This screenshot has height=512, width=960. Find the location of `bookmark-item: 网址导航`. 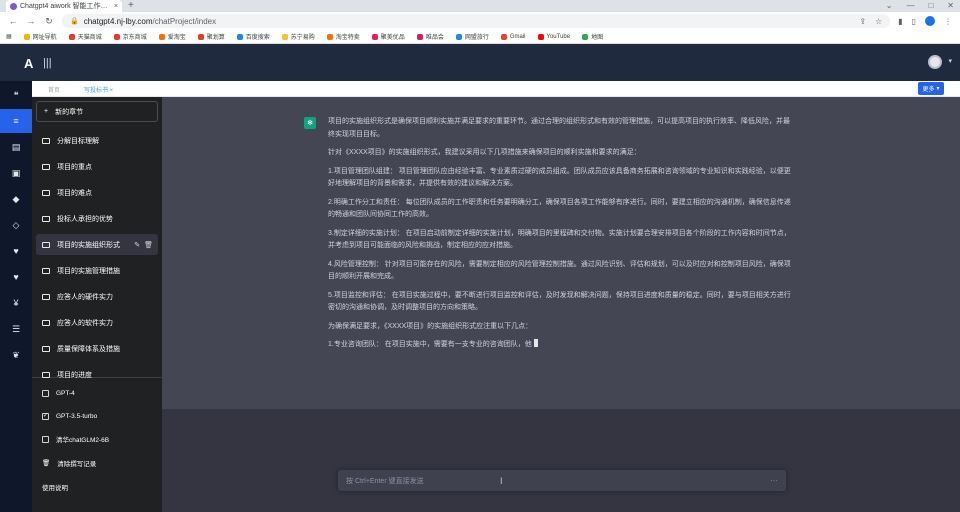

bookmark-item: 网址导航 is located at coordinates (40, 36).